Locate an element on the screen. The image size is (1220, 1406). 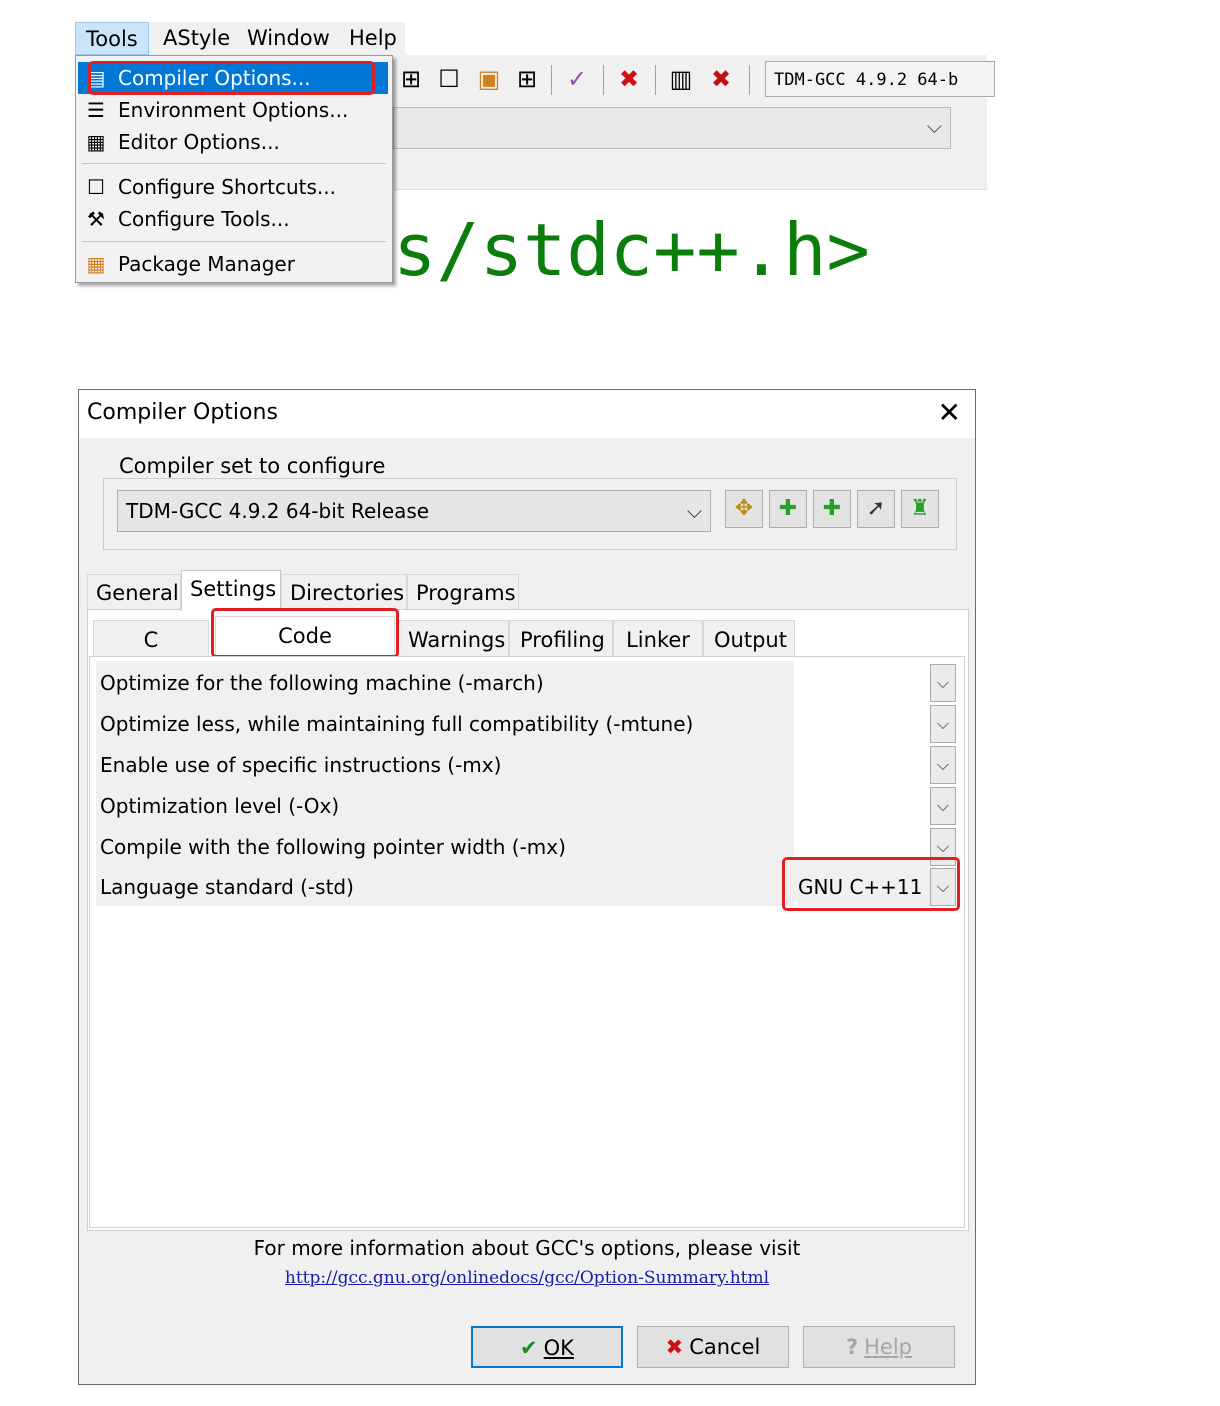
function-combo: ⌵ is located at coordinates (672, 128).